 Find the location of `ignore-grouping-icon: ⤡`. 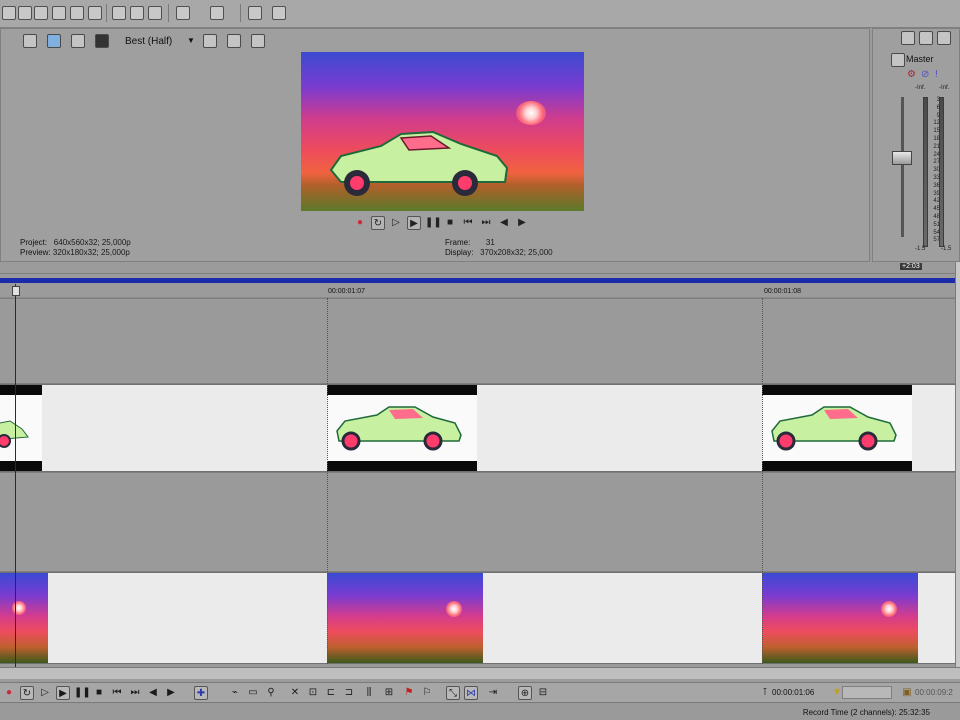

ignore-grouping-icon: ⤡ is located at coordinates (453, 693).